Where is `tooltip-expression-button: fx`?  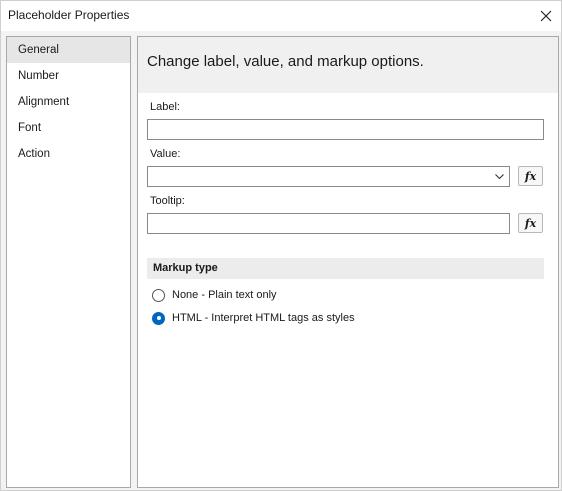
tooltip-expression-button: fx is located at coordinates (530, 223).